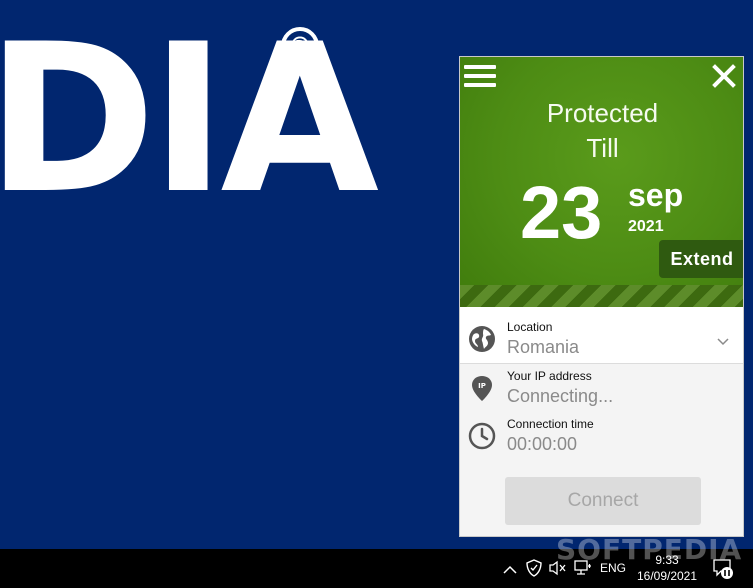 This screenshot has height=588, width=753. Describe the element at coordinates (561, 212) in the screenshot. I see `expiry-day: 23` at that location.